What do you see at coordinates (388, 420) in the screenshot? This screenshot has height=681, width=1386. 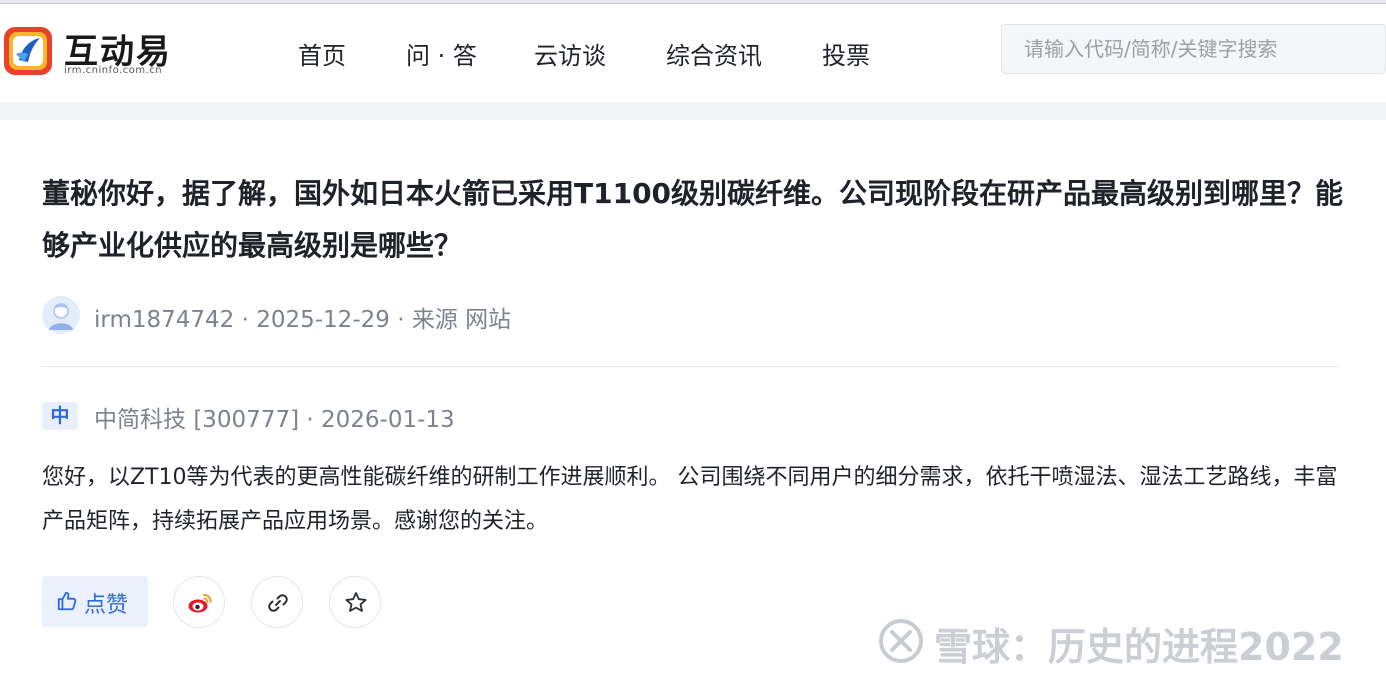 I see `answer-date: 2026-01-13` at bounding box center [388, 420].